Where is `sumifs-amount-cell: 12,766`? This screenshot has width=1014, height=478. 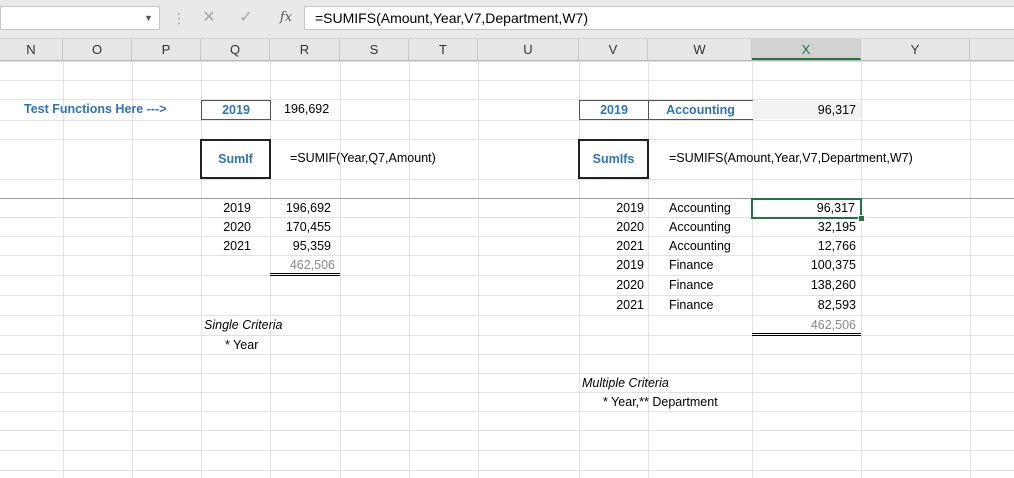 sumifs-amount-cell: 12,766 is located at coordinates (806, 246).